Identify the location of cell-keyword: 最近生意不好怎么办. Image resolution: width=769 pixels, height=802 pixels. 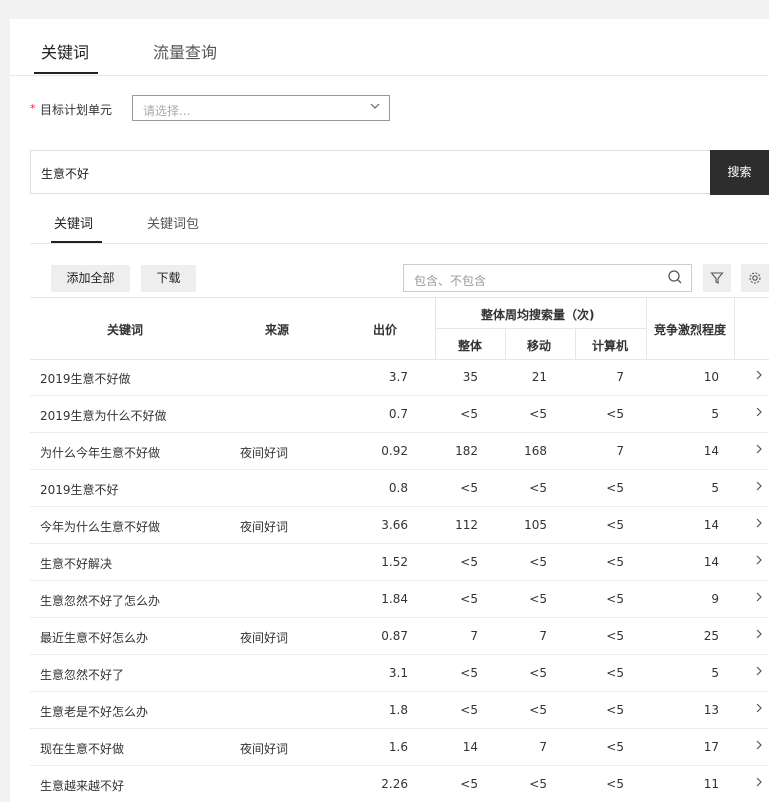
(94, 638).